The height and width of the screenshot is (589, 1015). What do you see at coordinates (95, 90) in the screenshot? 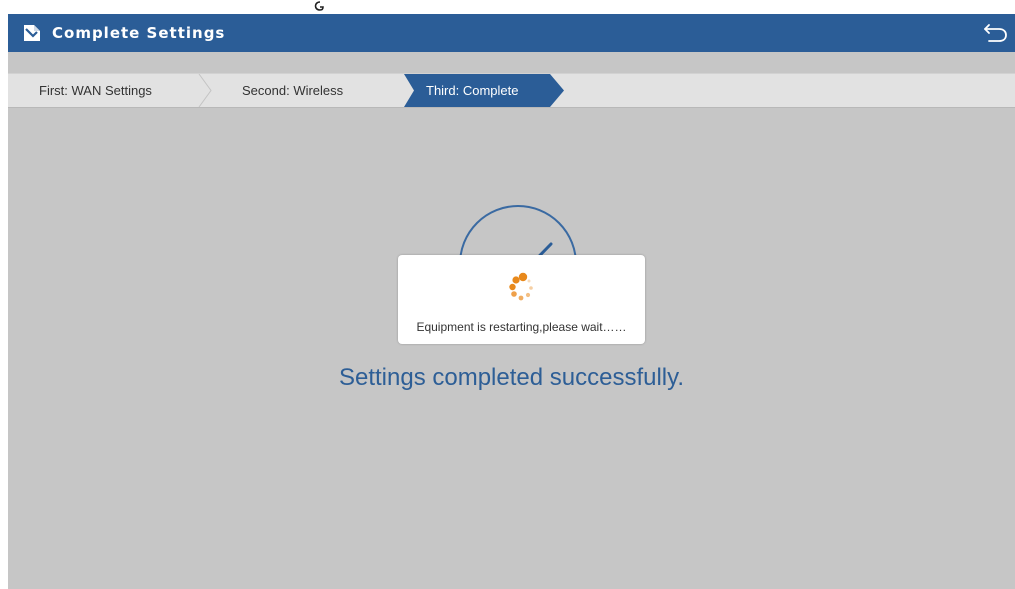
I see `step-wan-settings: First: WAN Settings` at bounding box center [95, 90].